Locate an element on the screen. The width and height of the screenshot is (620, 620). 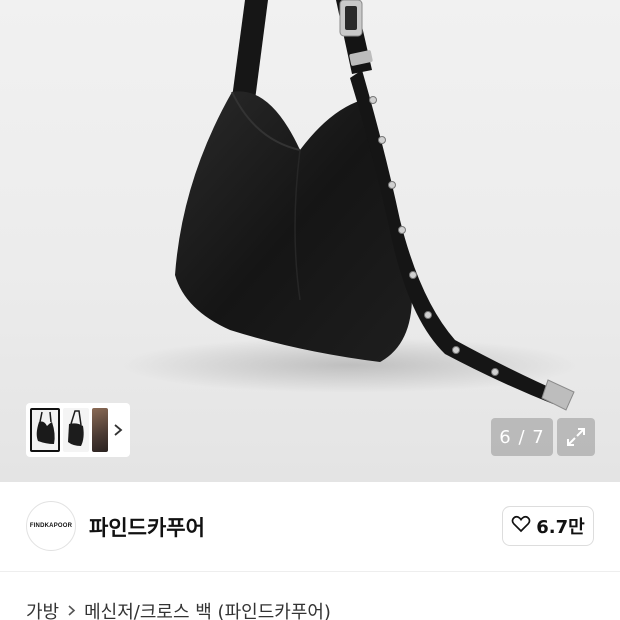
bag-thumb-icon is located at coordinates (45, 427).